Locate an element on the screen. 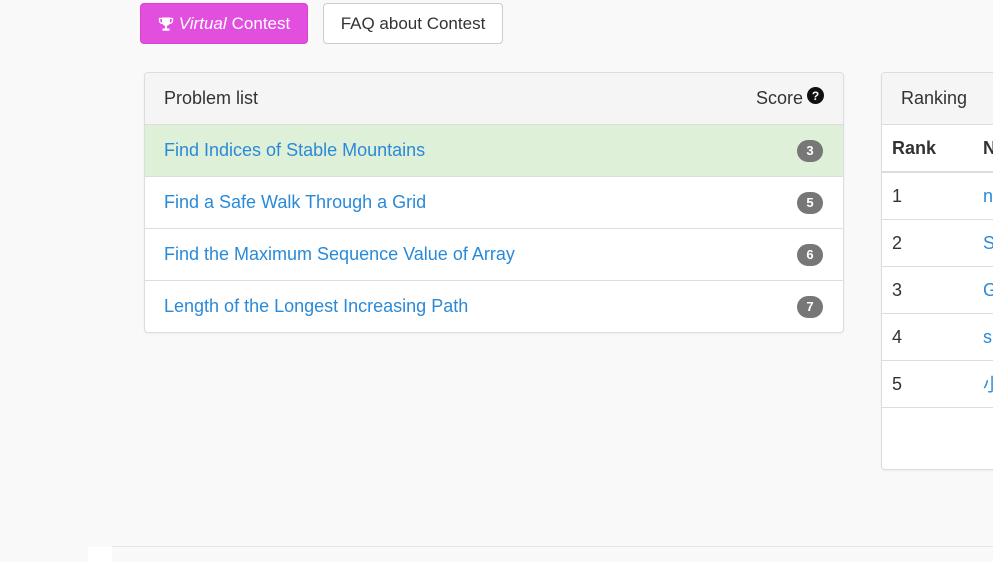 The image size is (993, 562). score-badge: 6 is located at coordinates (810, 254).